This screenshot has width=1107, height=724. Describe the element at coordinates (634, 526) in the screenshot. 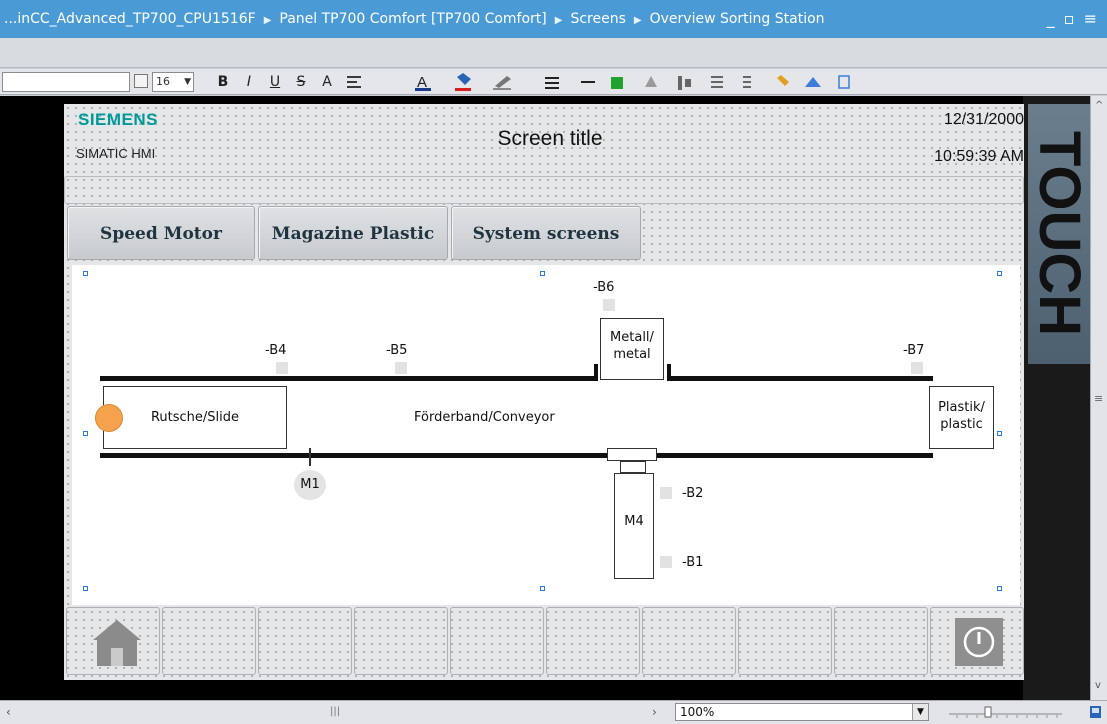

I see `cylinder-m4: M4` at that location.